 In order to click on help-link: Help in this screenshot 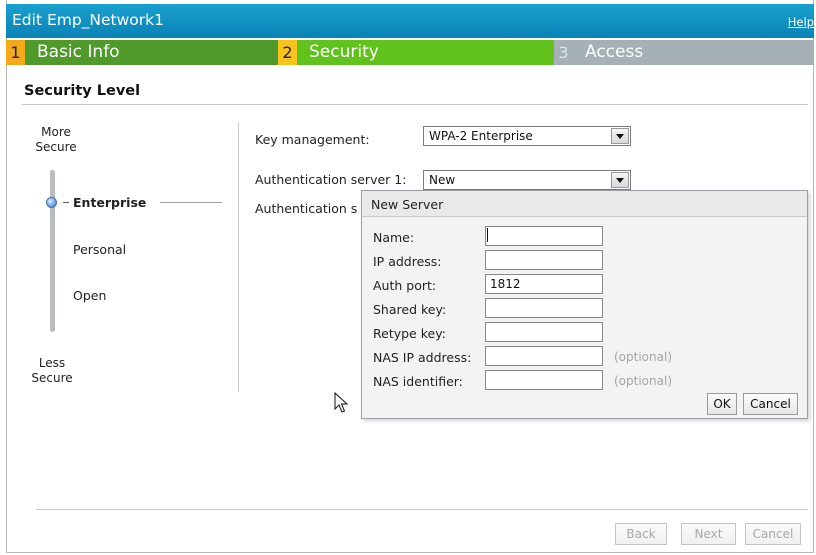, I will do `click(801, 22)`.